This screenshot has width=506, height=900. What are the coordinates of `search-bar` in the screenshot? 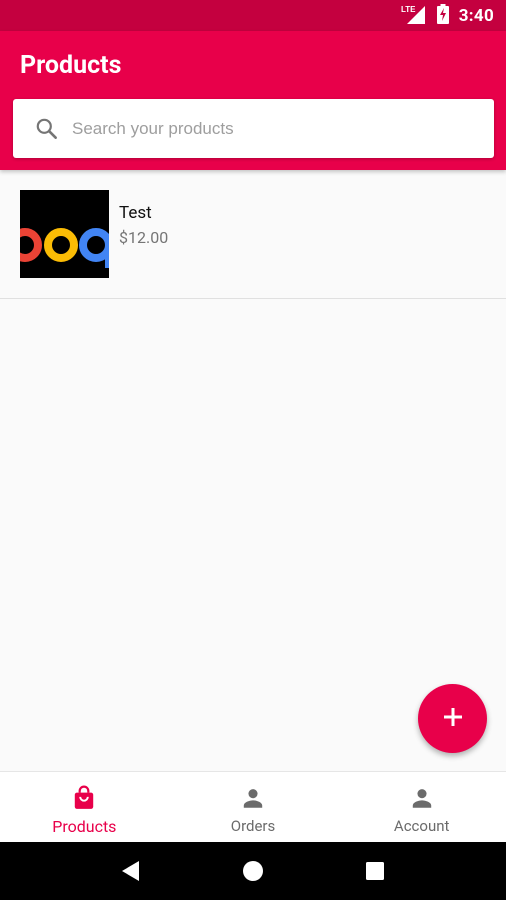 It's located at (253, 128).